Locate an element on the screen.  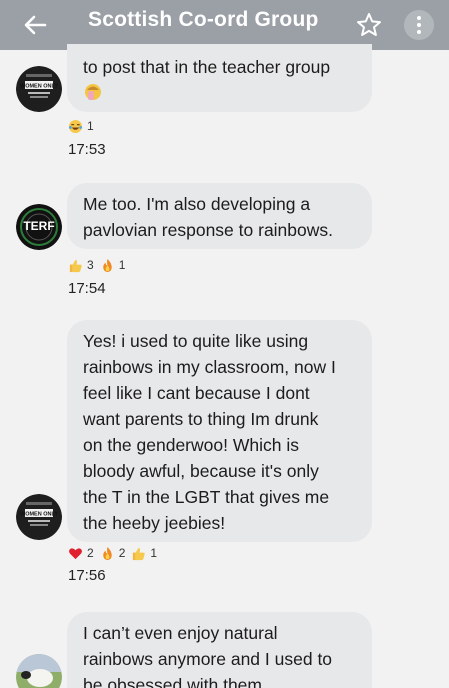
star-icon is located at coordinates (369, 25).